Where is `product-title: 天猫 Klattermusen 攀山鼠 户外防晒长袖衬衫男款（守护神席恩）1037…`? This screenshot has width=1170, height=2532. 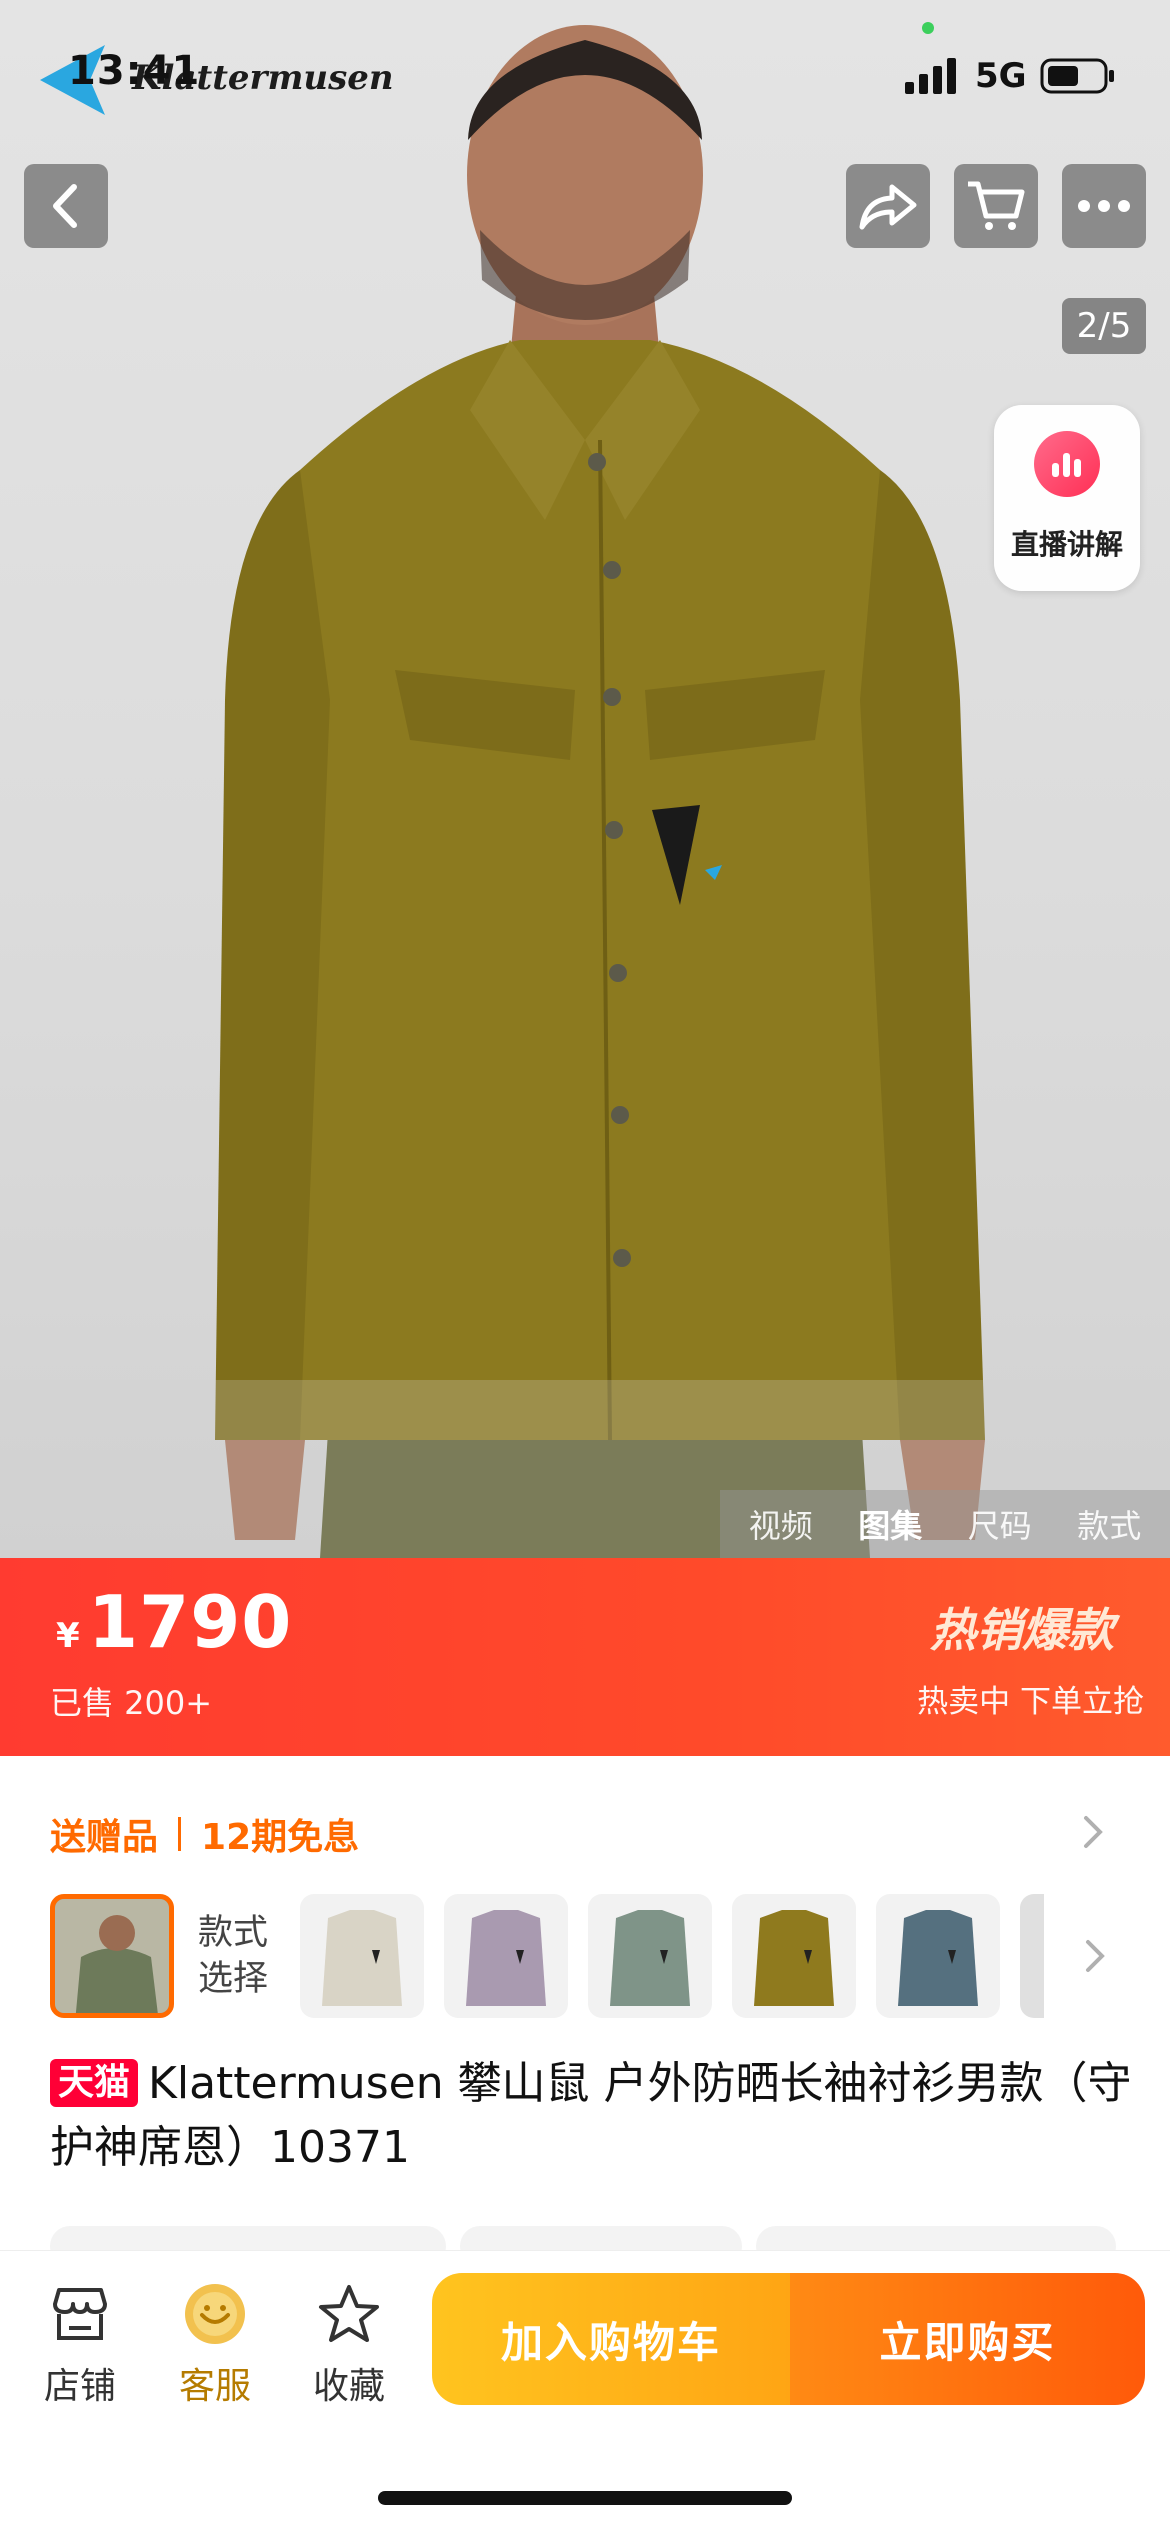
product-title: 天猫 Klattermusen 攀山鼠 户外防晒长袖衬衫男款（守护神席恩）1037… is located at coordinates (595, 2116).